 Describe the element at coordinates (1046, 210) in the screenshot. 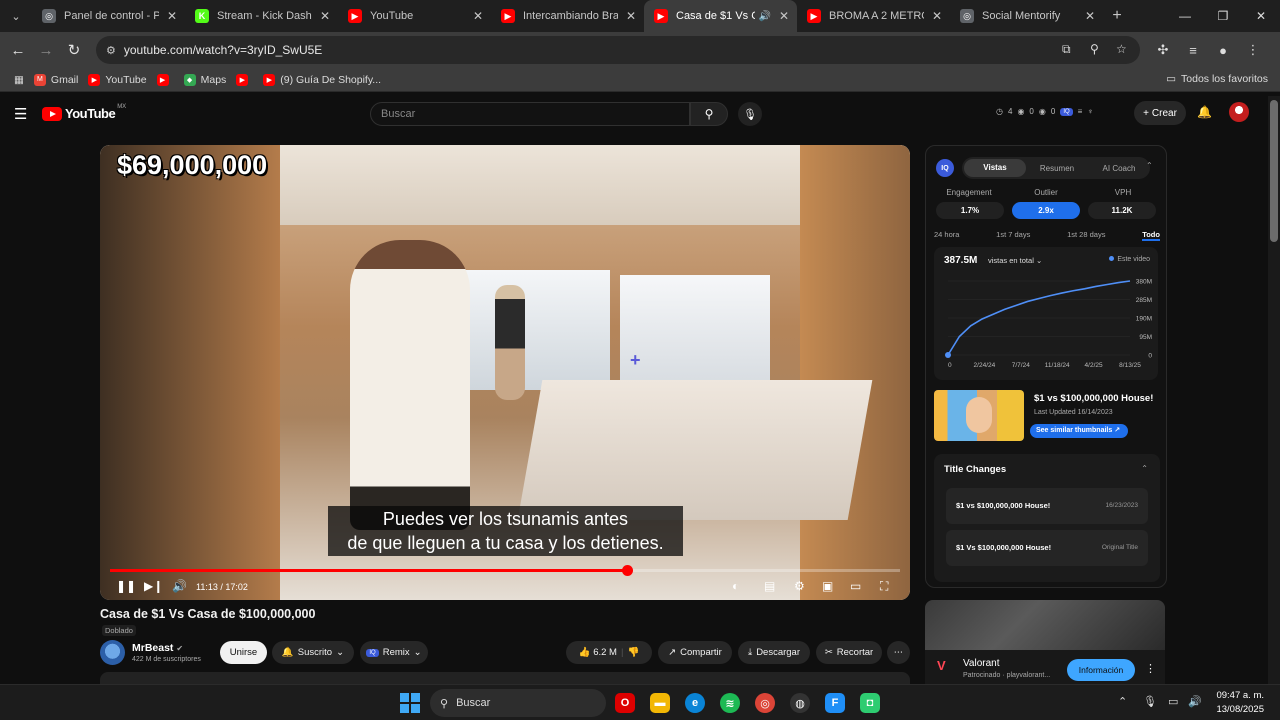

I see `metric-outlier: 2.9x` at that location.